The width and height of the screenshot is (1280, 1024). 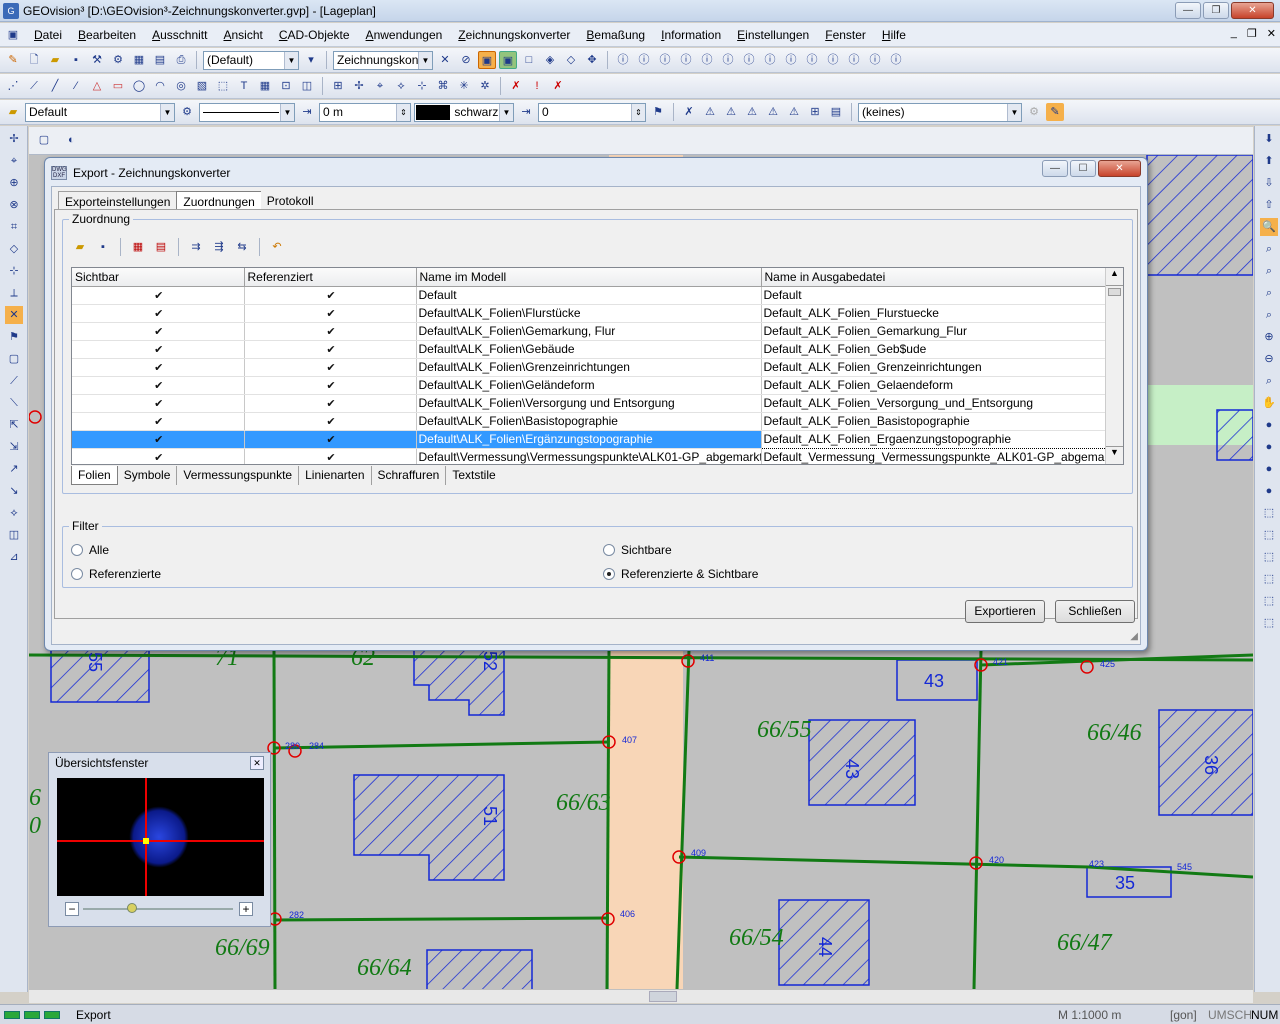 What do you see at coordinates (558, 86) in the screenshot?
I see `delete-icon: ✗` at bounding box center [558, 86].